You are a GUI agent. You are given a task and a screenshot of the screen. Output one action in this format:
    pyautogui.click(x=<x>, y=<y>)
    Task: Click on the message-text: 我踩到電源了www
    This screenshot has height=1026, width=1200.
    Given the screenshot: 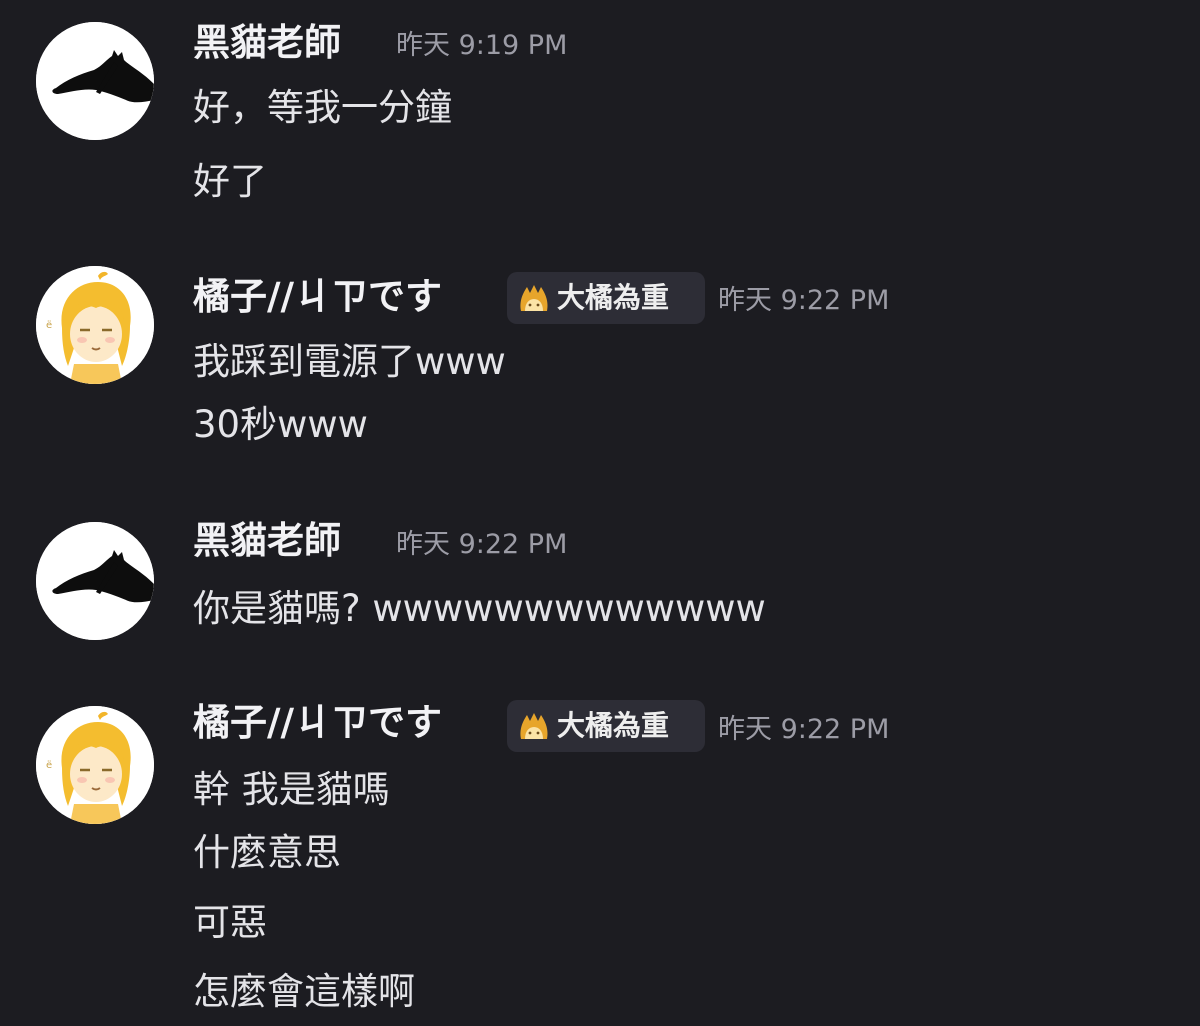 What is the action you would take?
    pyautogui.click(x=349, y=361)
    